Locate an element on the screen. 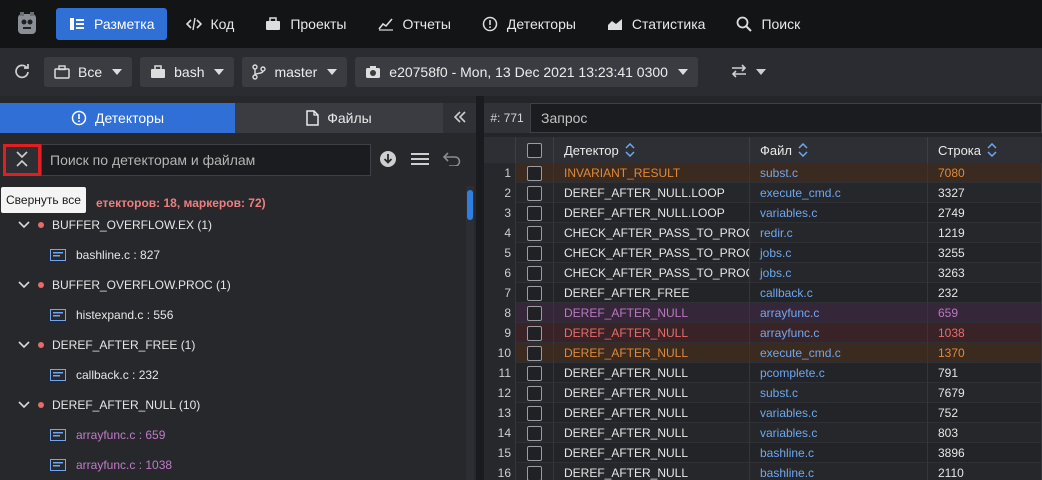  table-row: 14 DEREF_AFTER_NULL variables.c 803 is located at coordinates (763, 433).